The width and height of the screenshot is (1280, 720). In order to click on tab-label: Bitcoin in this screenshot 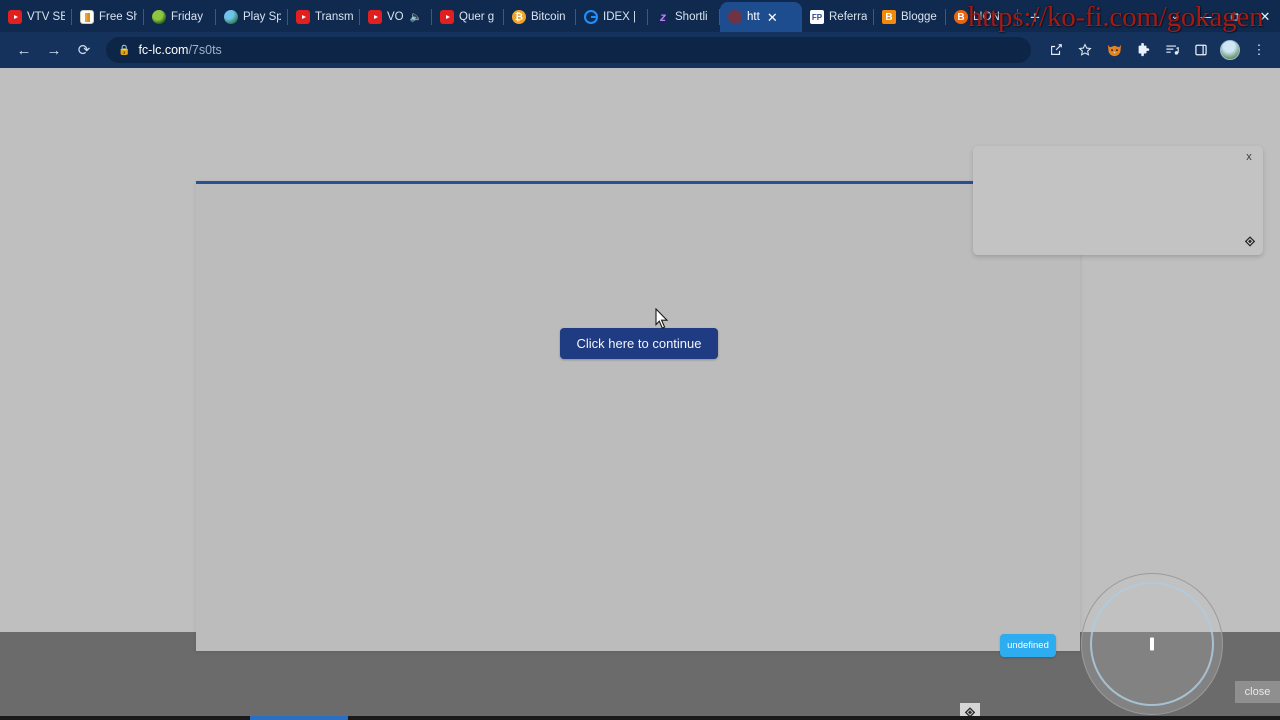, I will do `click(548, 17)`.